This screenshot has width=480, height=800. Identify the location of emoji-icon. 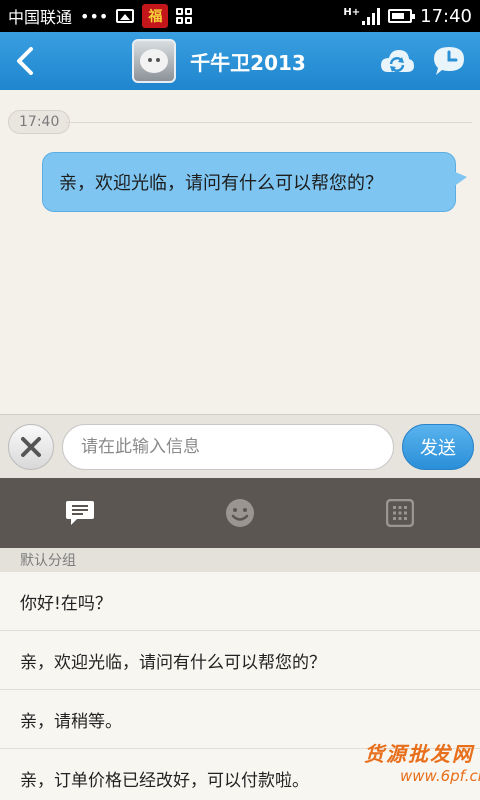
(240, 513).